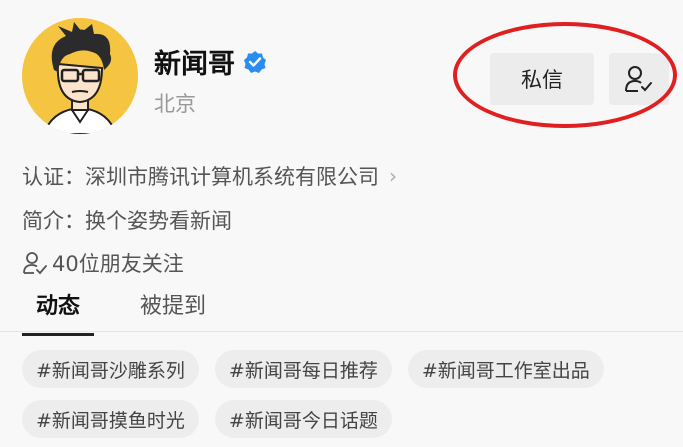 The width and height of the screenshot is (683, 447). I want to click on follow-status-button, so click(639, 79).